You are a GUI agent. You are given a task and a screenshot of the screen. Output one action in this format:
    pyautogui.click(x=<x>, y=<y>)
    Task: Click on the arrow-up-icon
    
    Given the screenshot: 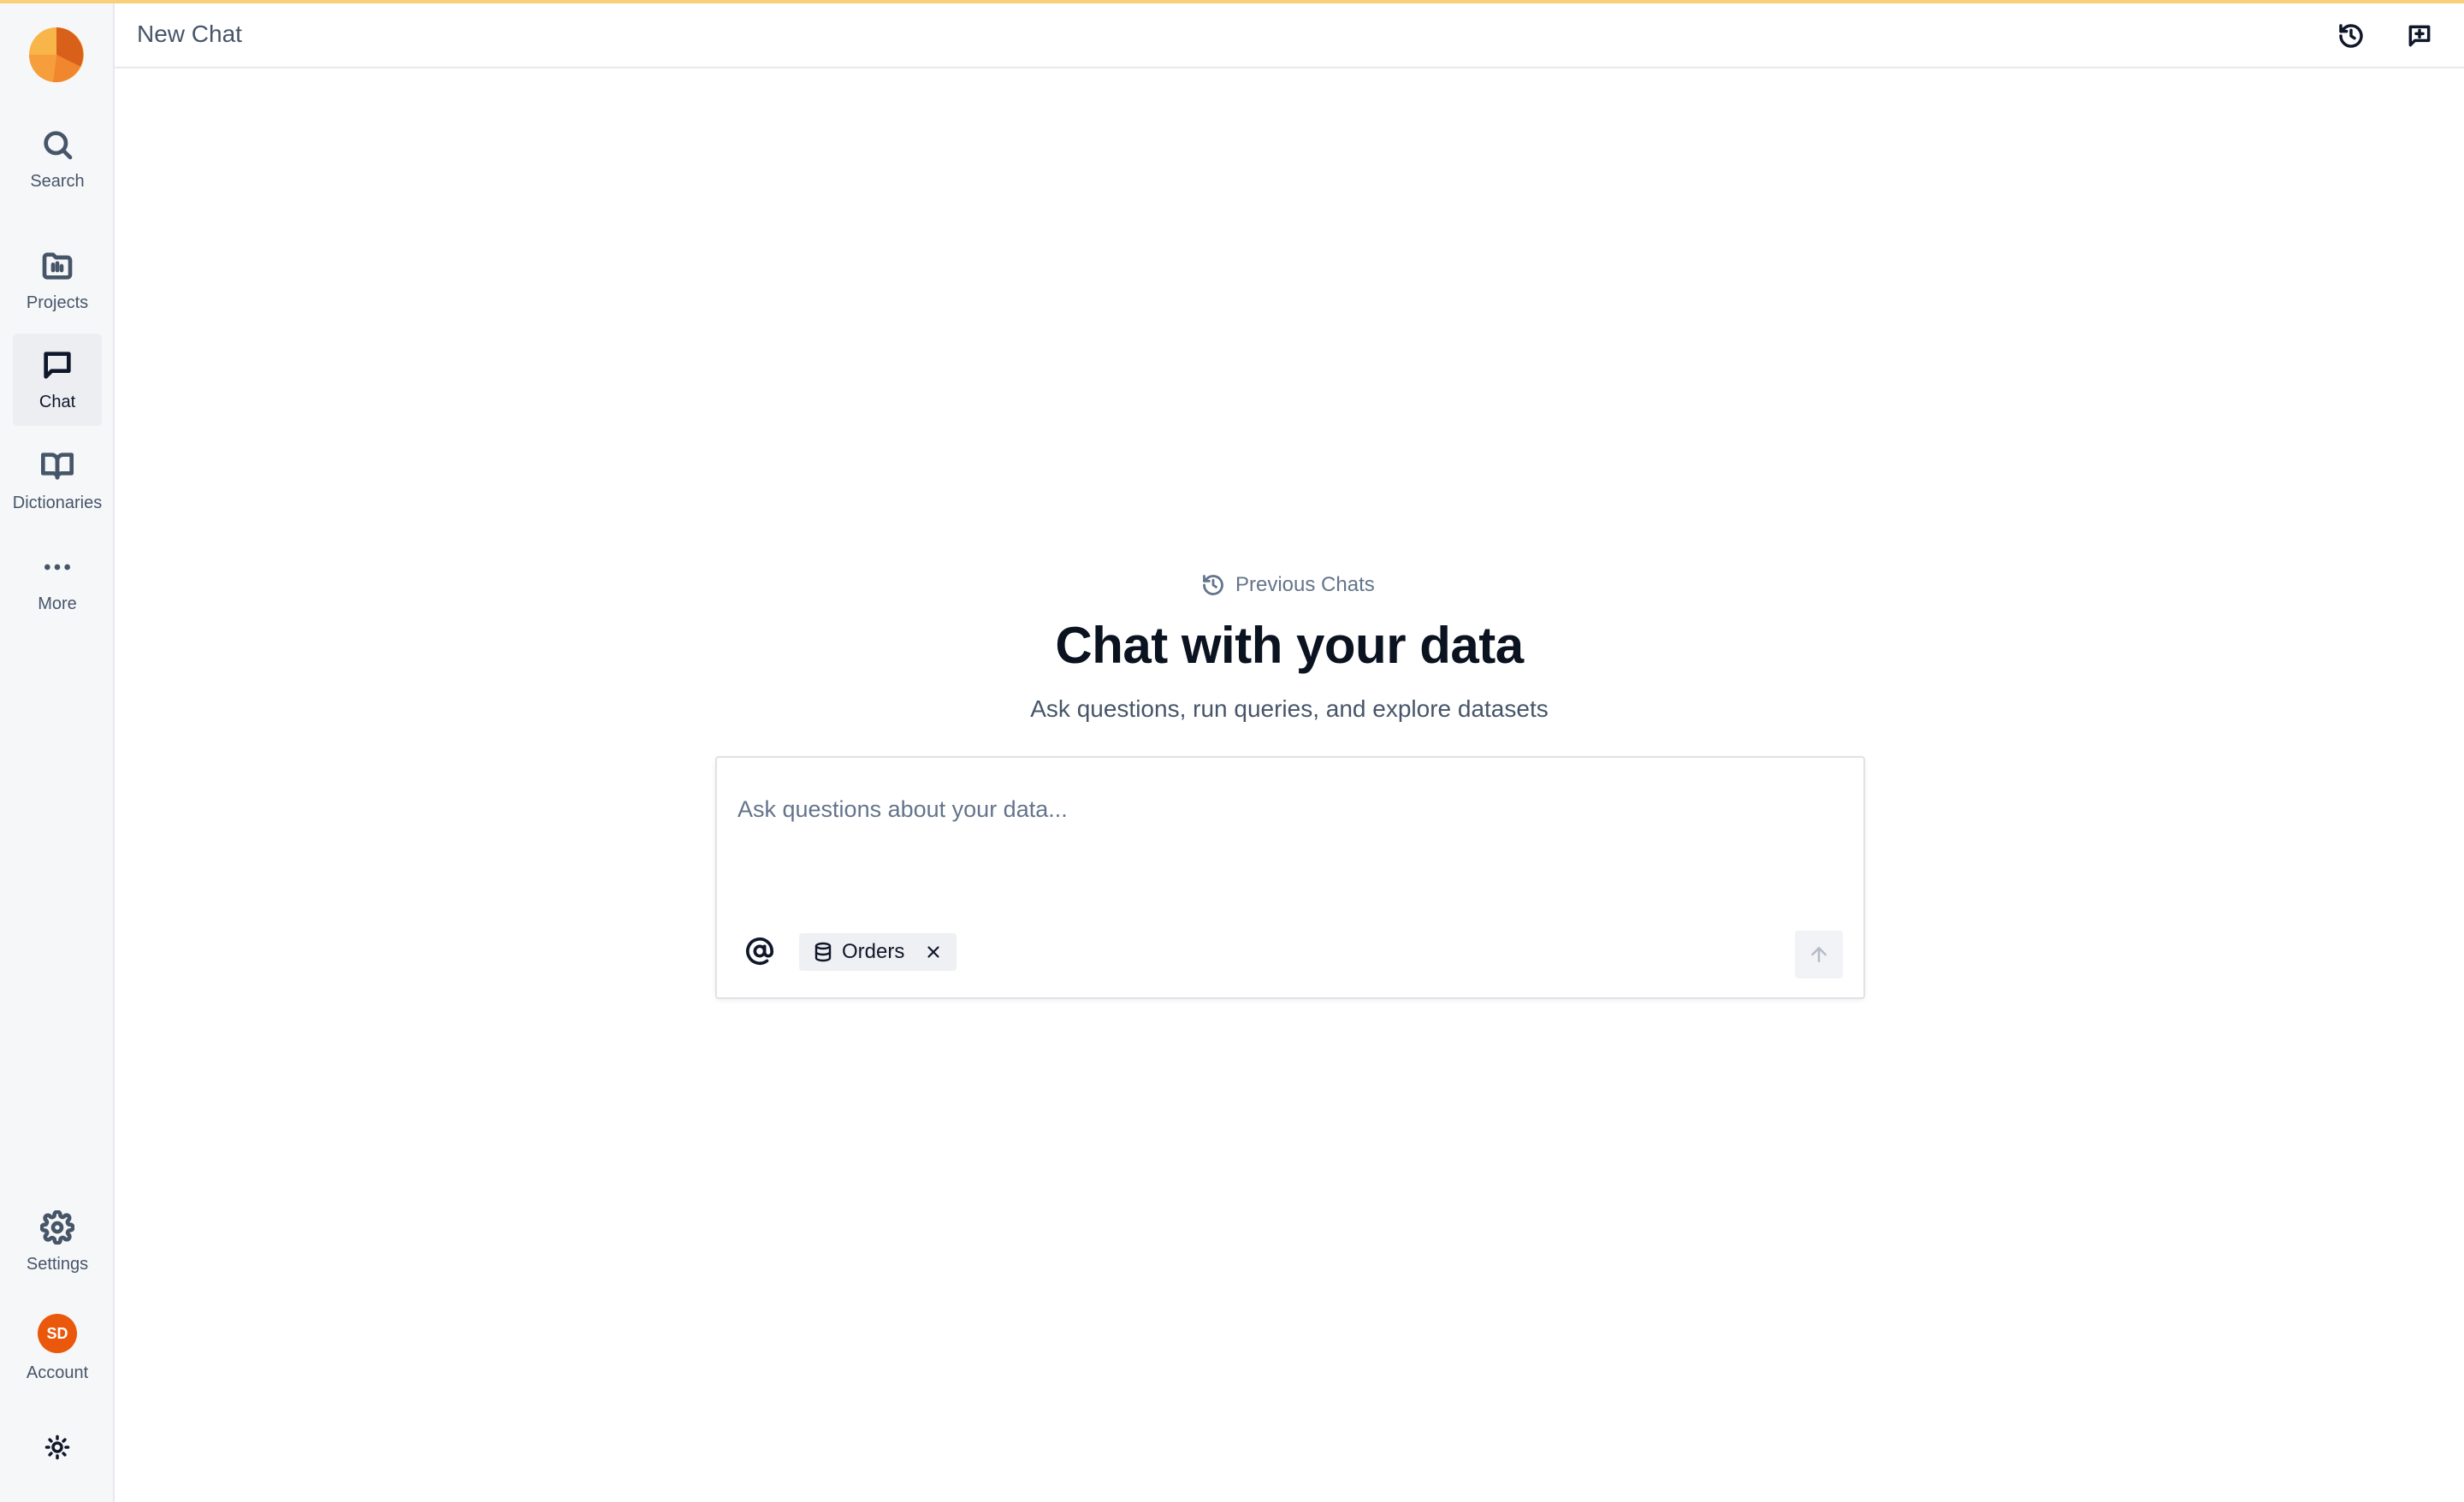 What is the action you would take?
    pyautogui.click(x=1819, y=954)
    